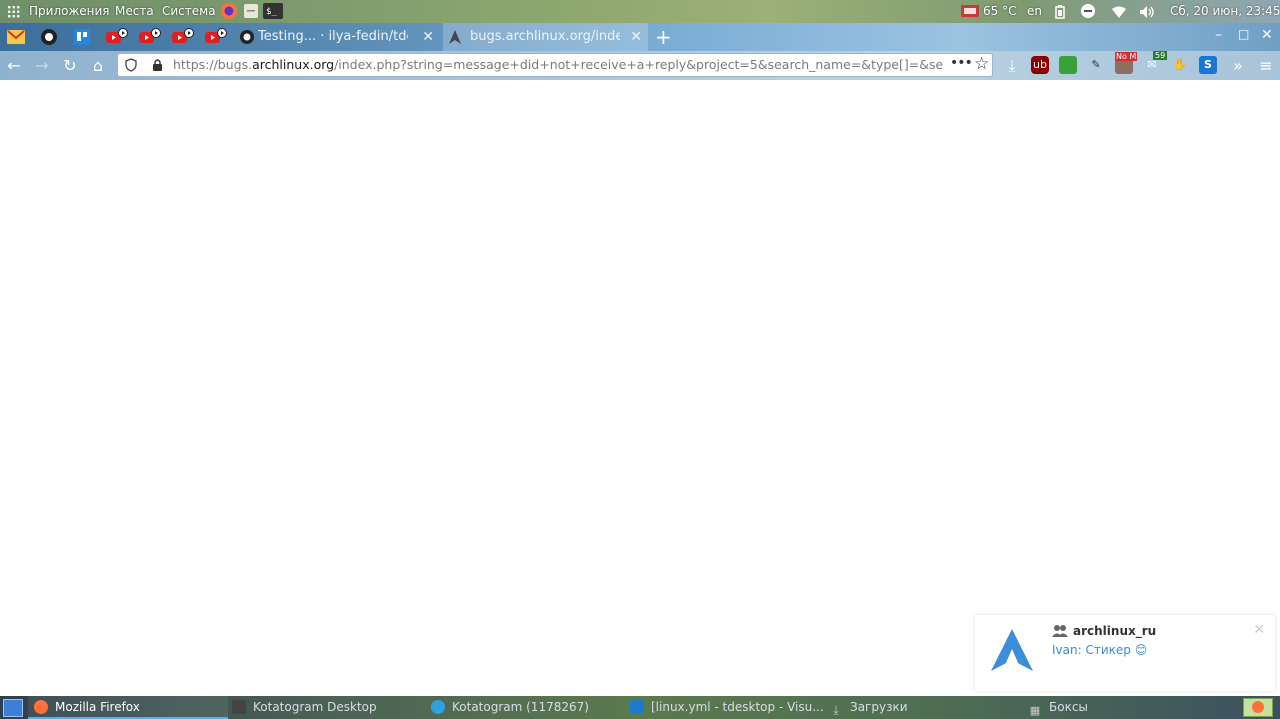  Describe the element at coordinates (98, 66) in the screenshot. I see `home-icon: ⌂` at that location.